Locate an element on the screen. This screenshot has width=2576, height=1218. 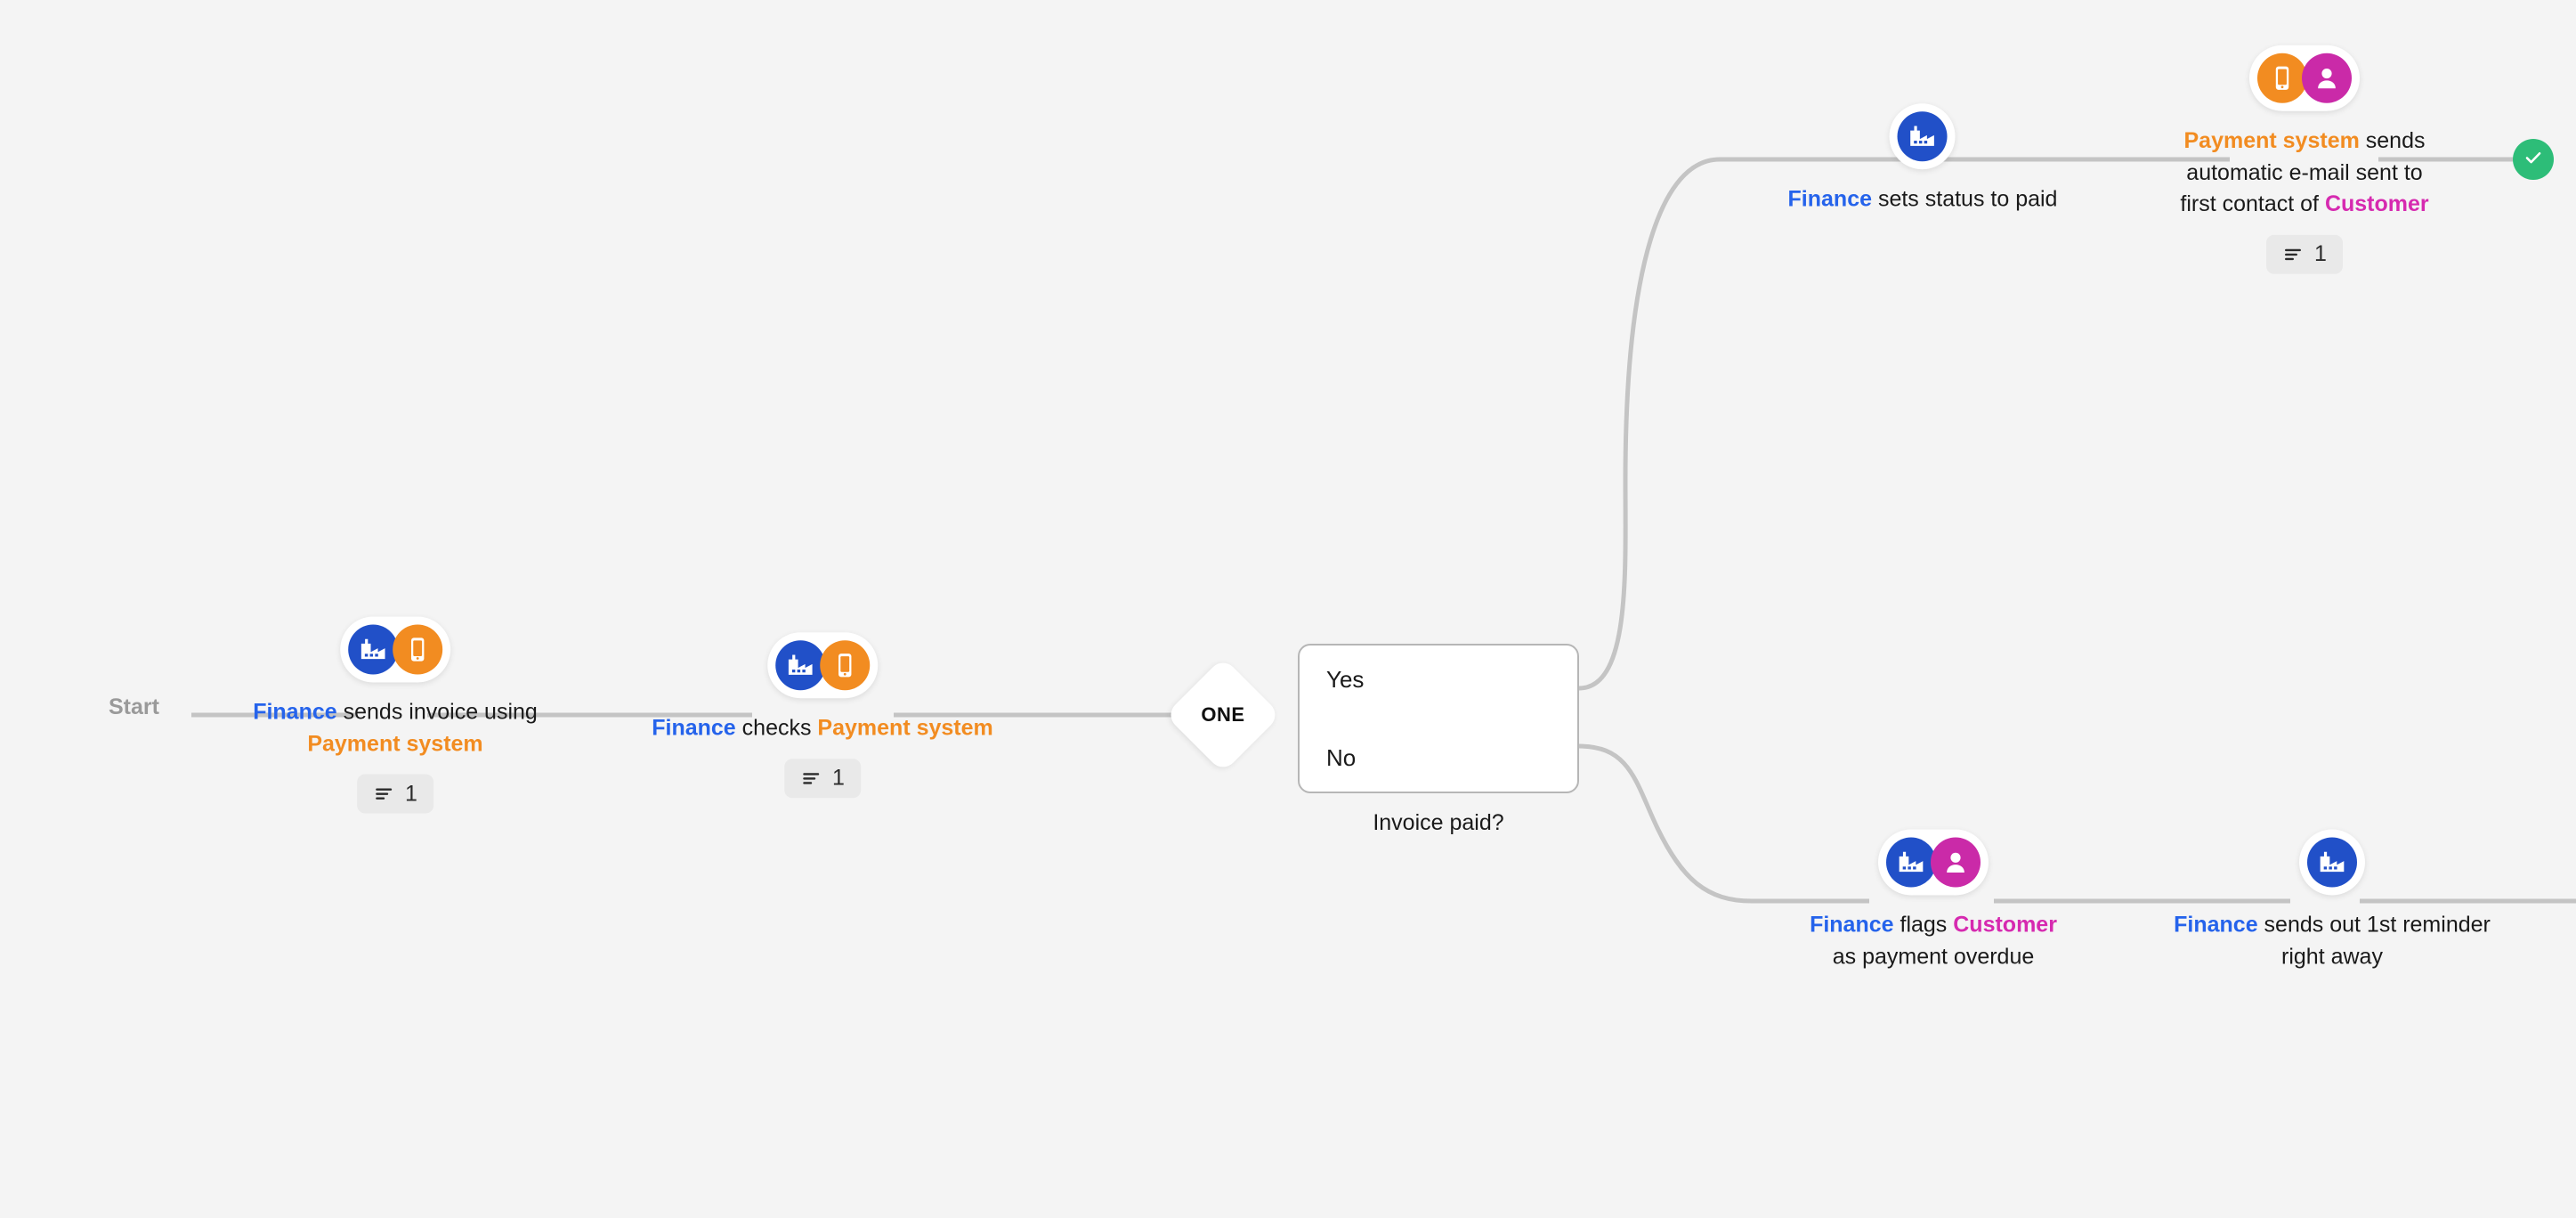
label-verb: flags is located at coordinates (1923, 925).